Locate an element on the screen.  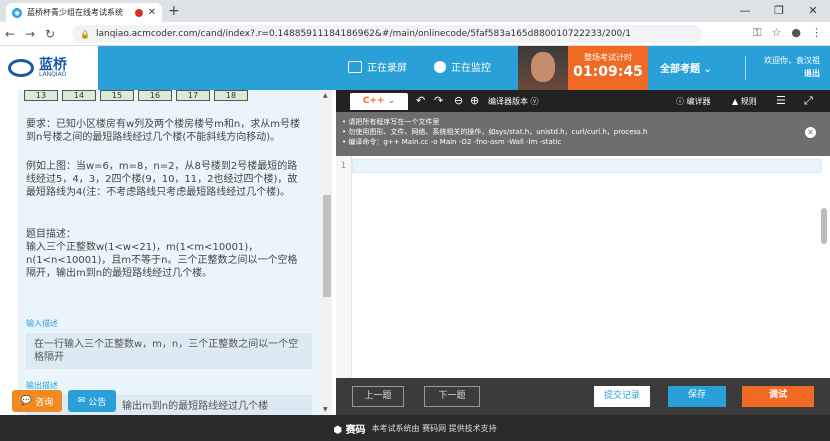
notice-line: • 请把所有程序写在一个文件里 is located at coordinates (391, 122).